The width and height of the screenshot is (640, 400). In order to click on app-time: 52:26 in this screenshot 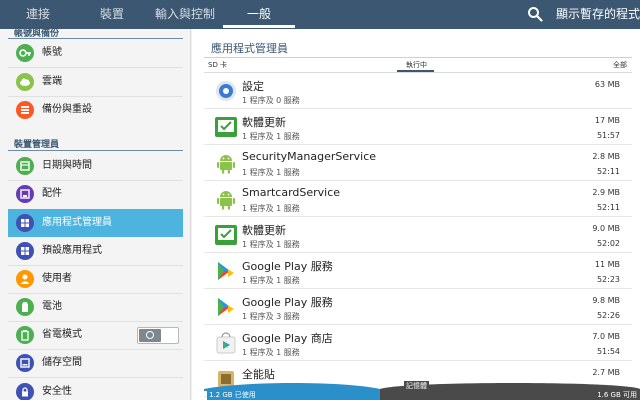, I will do `click(608, 315)`.